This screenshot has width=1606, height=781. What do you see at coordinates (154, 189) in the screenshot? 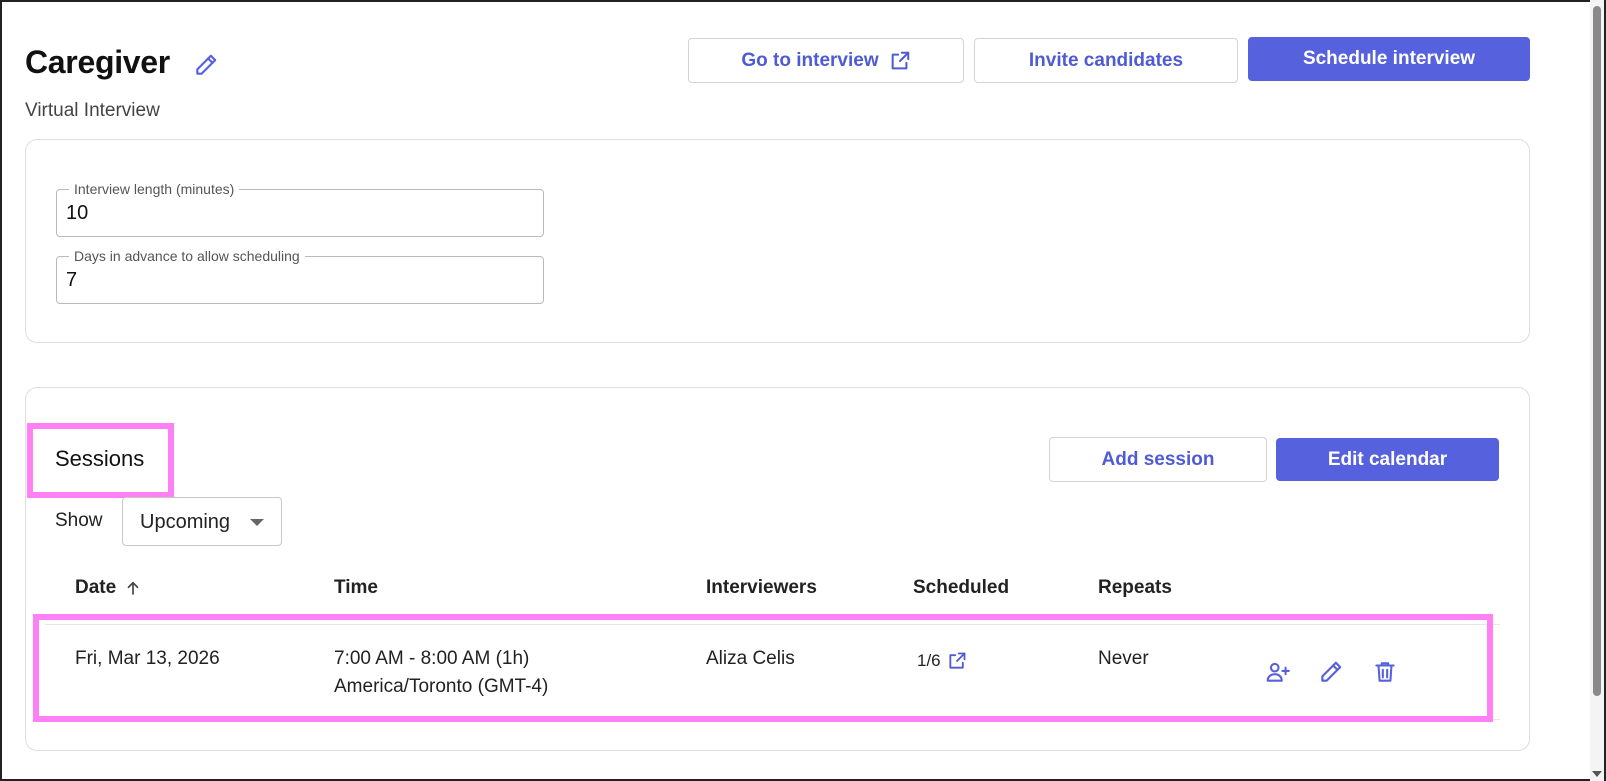
I see `interview-length-label: Interview length (minutes)` at bounding box center [154, 189].